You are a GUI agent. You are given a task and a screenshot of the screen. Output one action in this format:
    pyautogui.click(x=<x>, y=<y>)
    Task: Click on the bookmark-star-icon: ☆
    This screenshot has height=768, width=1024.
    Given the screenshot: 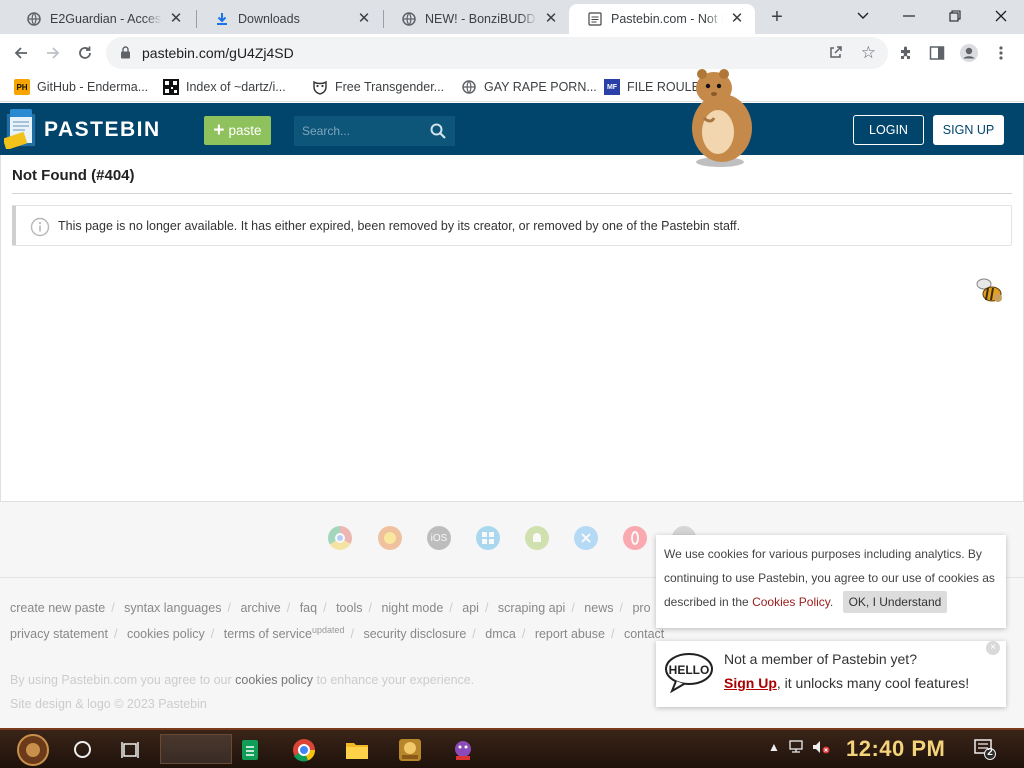 What is the action you would take?
    pyautogui.click(x=868, y=53)
    